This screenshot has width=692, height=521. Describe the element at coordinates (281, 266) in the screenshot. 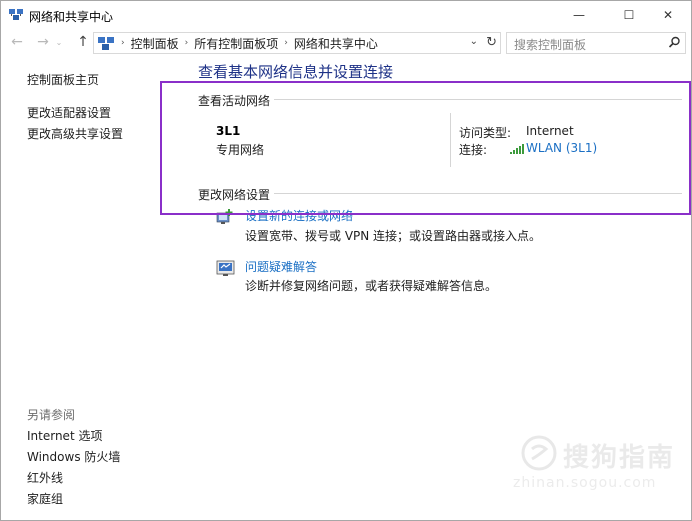

I see `troubleshoot-link: 问题疑难解答` at that location.